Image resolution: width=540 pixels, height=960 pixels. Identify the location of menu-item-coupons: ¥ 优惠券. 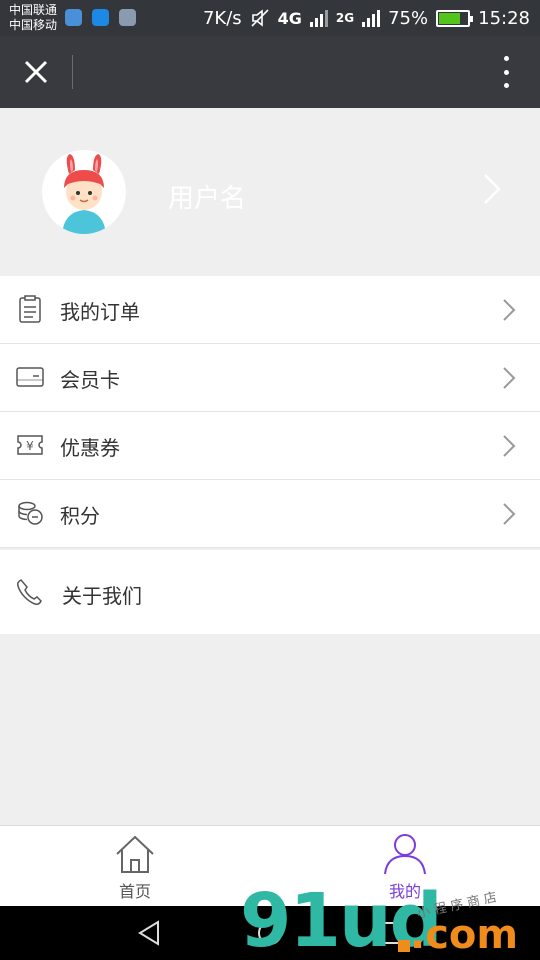
(270, 446).